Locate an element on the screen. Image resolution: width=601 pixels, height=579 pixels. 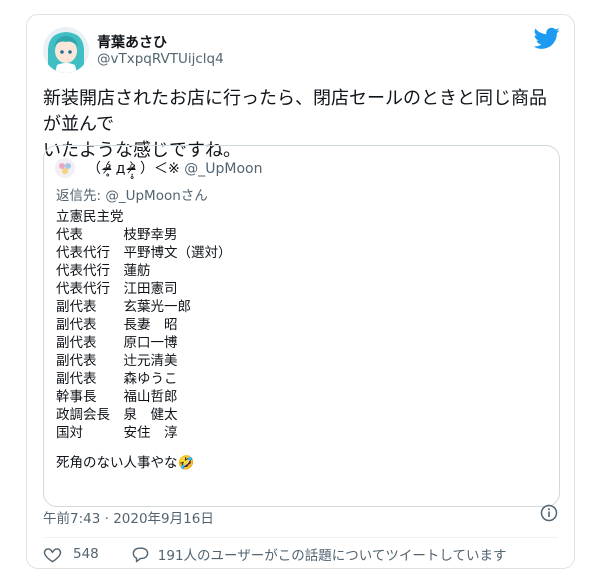
quoted-line: 代表代行 江田憲司 is located at coordinates (117, 289).